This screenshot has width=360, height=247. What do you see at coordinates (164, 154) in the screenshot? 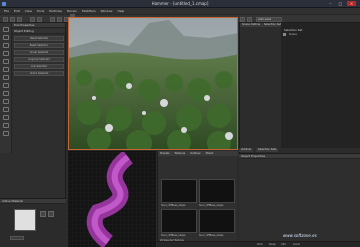
I see `tab-presets: Presets` at bounding box center [164, 154].